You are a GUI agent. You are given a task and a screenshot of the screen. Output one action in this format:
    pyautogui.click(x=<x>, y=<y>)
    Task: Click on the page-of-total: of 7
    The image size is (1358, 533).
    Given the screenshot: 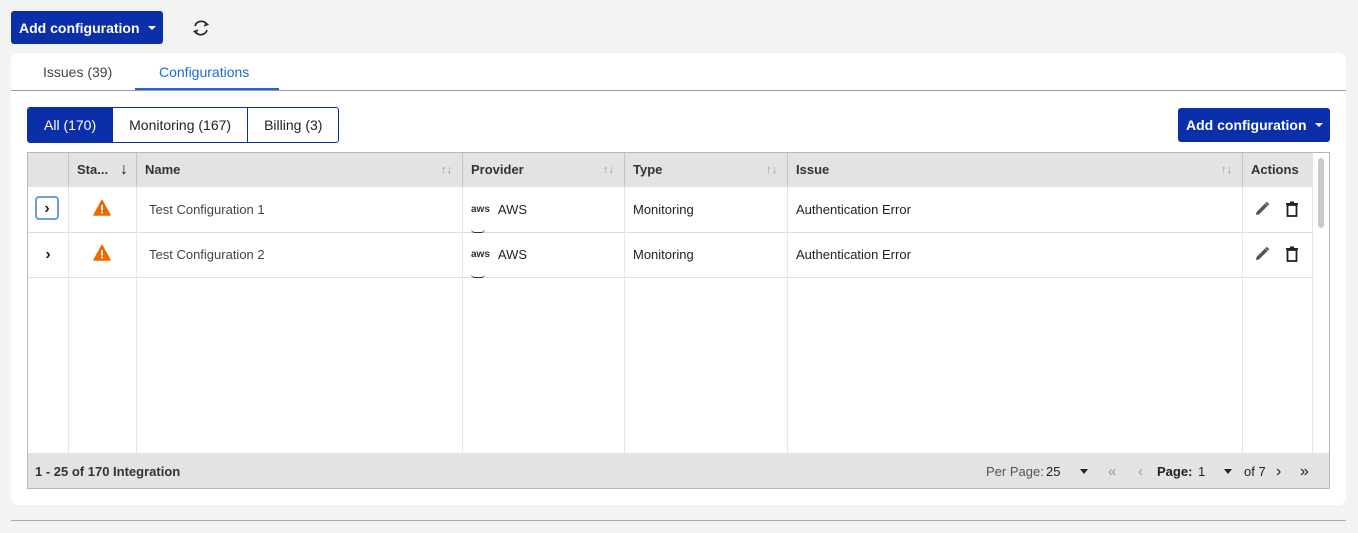 What is the action you would take?
    pyautogui.click(x=1255, y=471)
    